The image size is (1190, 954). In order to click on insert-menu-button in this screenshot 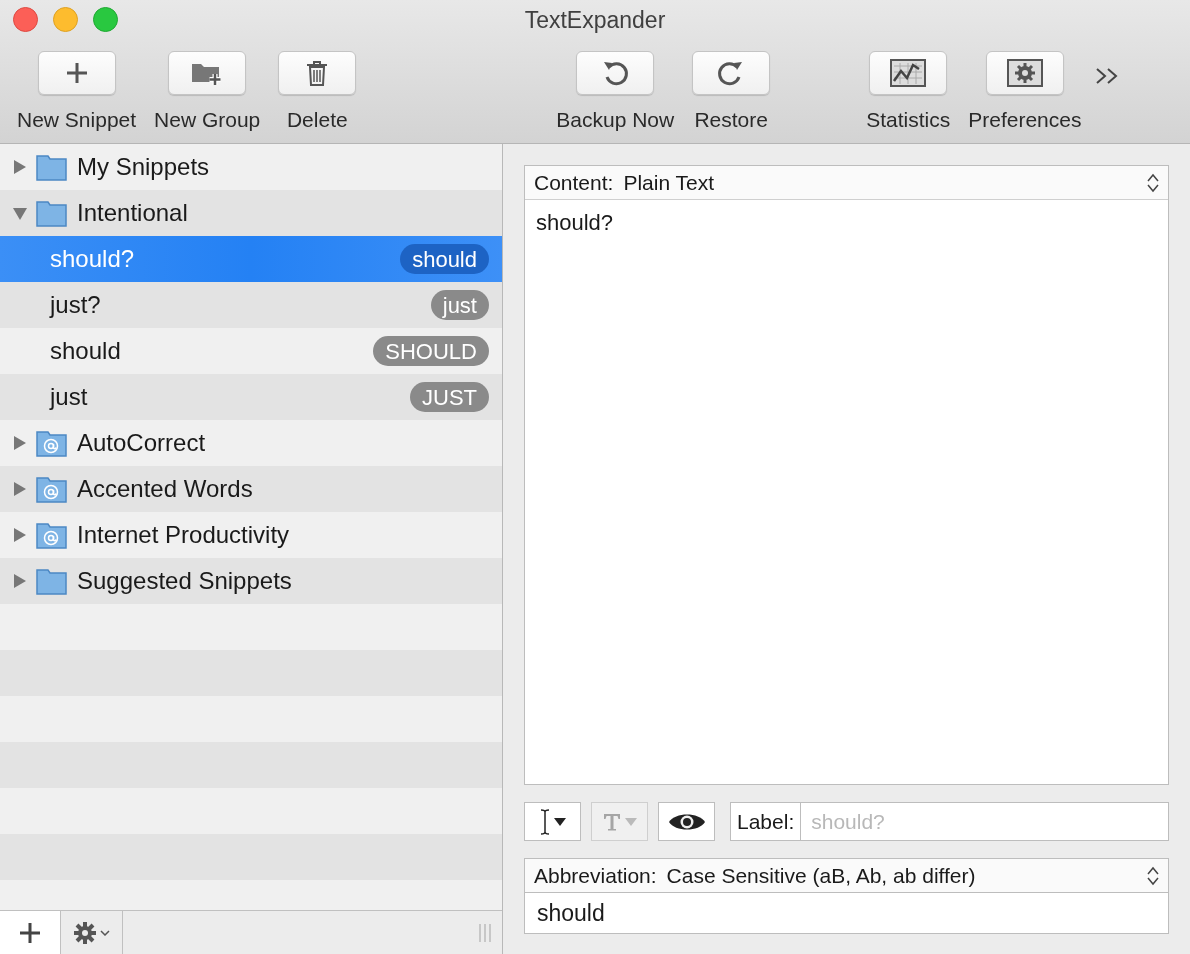, I will do `click(552, 821)`.